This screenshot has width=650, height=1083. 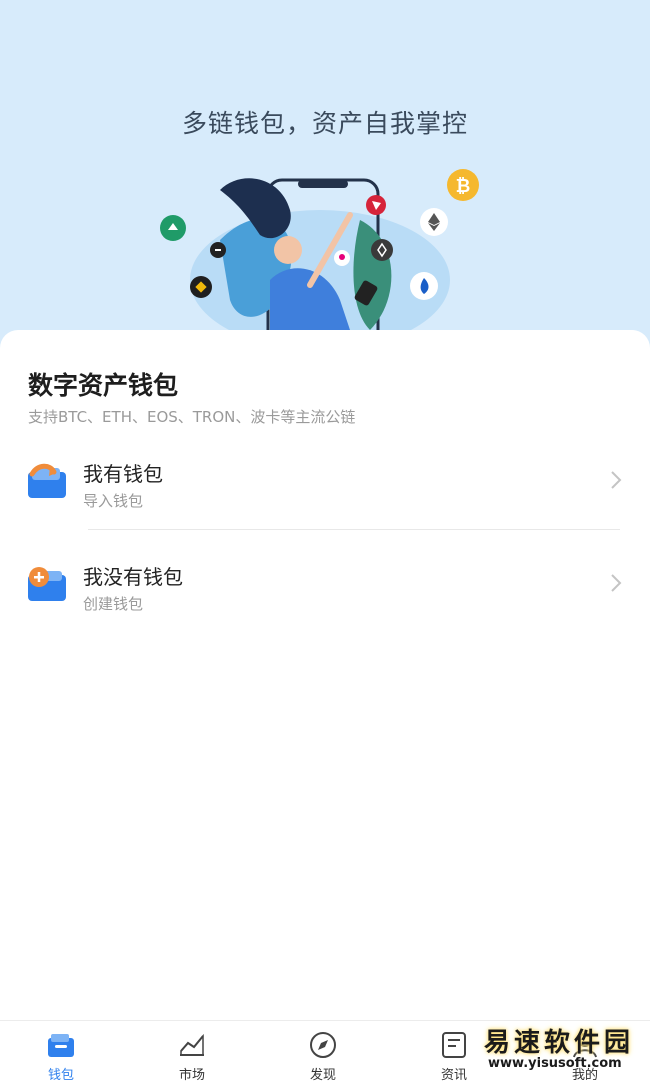 What do you see at coordinates (323, 1045) in the screenshot?
I see `compass-icon` at bounding box center [323, 1045].